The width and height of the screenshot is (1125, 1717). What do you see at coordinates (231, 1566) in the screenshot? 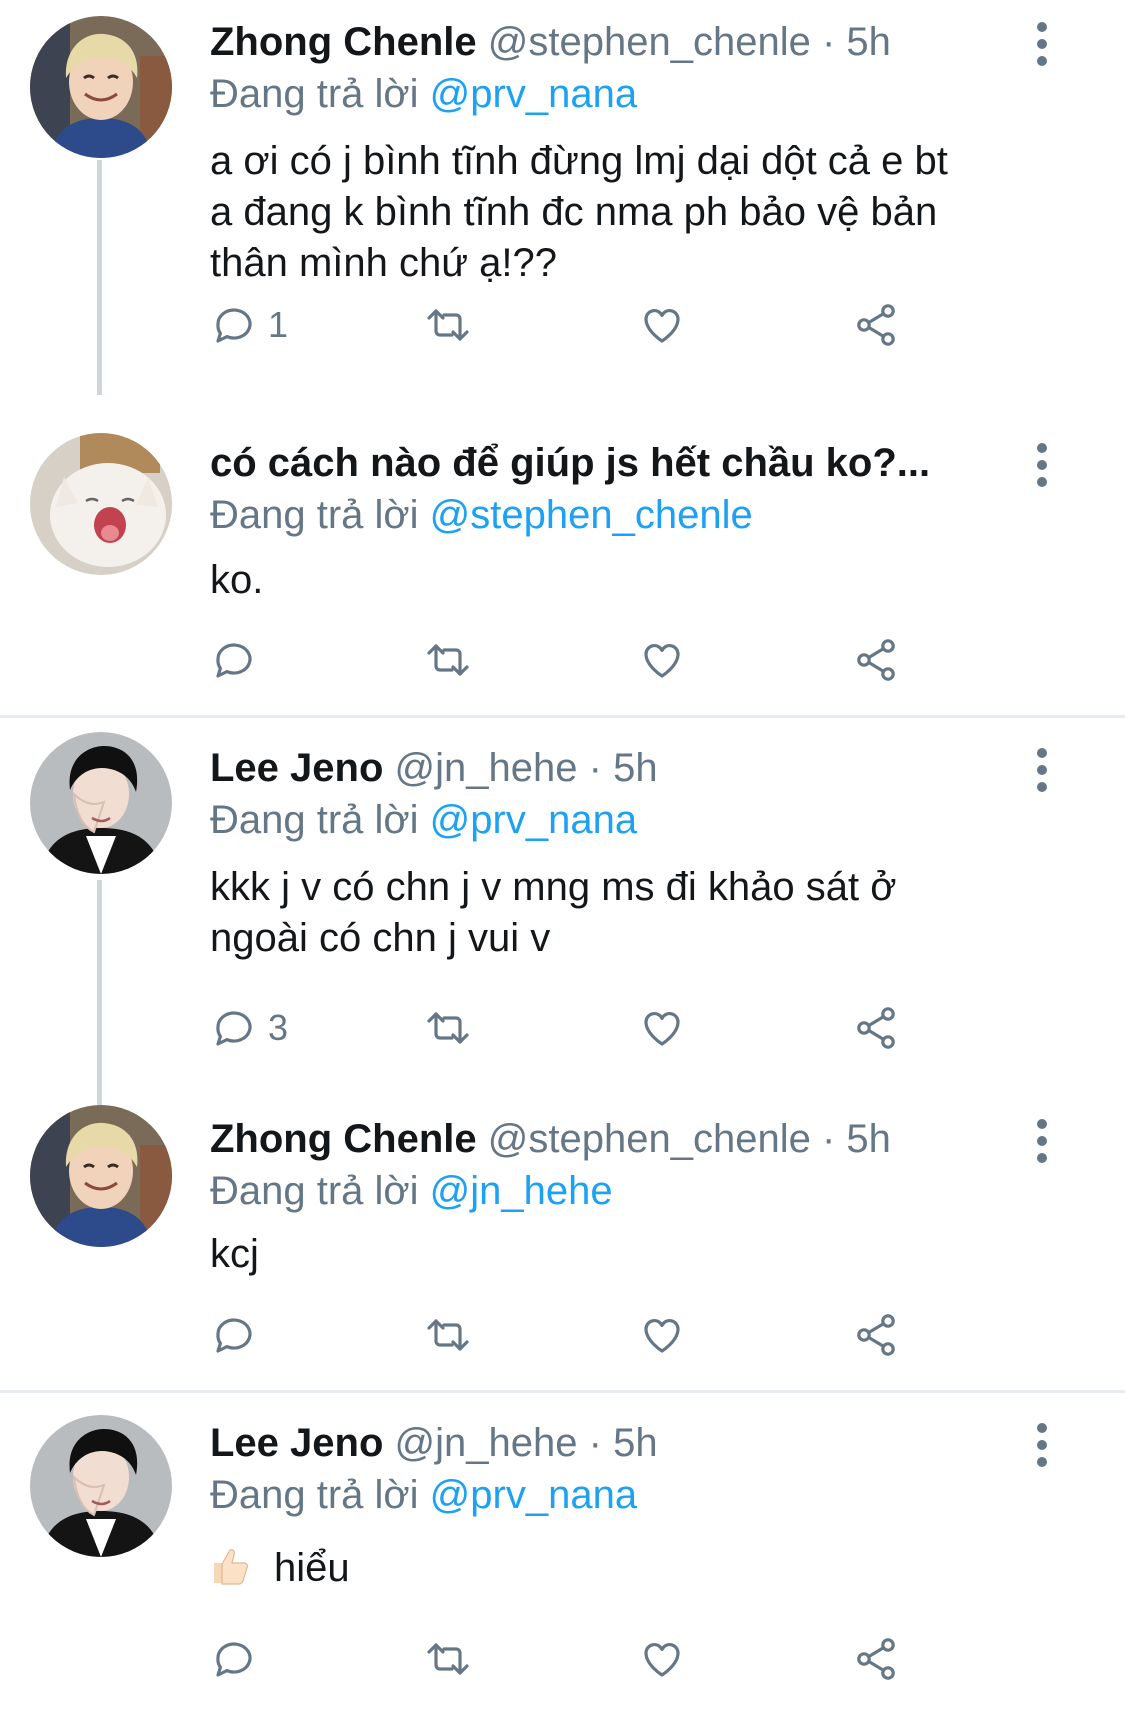
I see `thumbs-up-icon` at bounding box center [231, 1566].